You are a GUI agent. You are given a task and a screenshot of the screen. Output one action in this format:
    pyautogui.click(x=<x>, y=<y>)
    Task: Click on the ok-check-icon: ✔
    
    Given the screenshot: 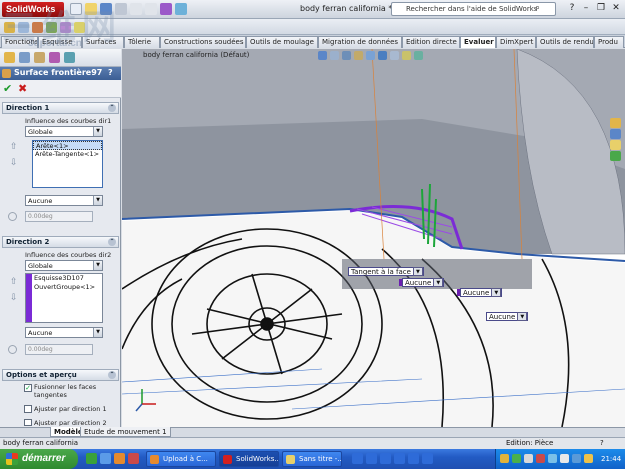 What is the action you would take?
    pyautogui.click(x=7, y=88)
    